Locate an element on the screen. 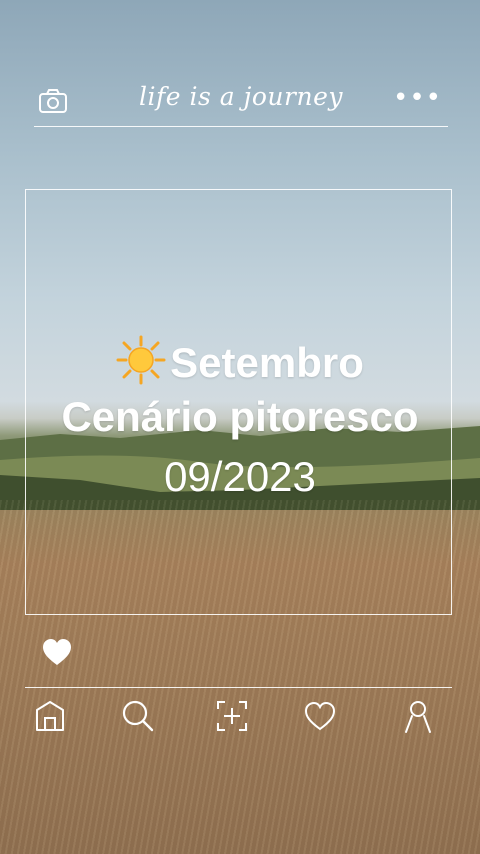  bottom-nav is located at coordinates (240, 719).